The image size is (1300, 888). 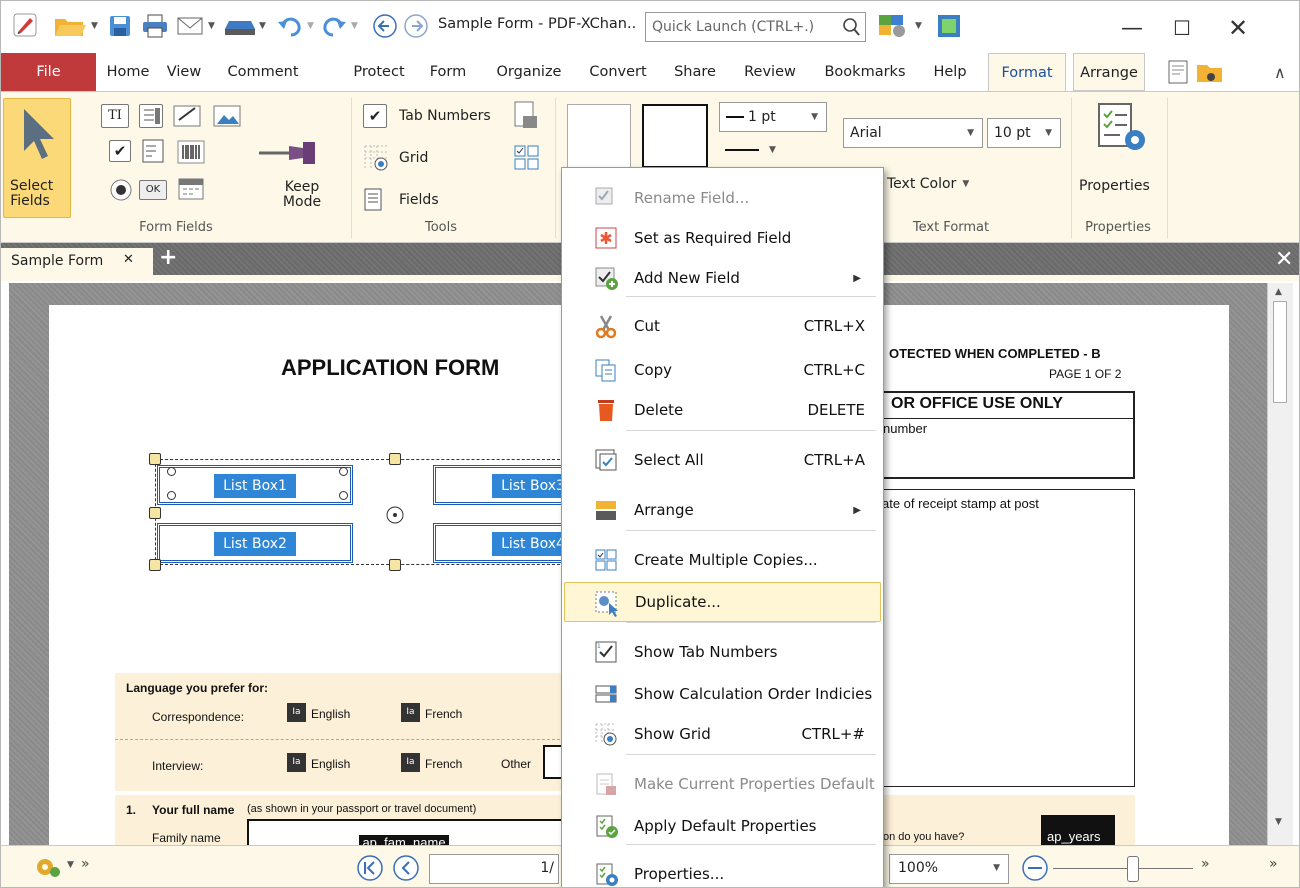 I want to click on interview-english-checkbox: Ia, so click(x=296, y=762).